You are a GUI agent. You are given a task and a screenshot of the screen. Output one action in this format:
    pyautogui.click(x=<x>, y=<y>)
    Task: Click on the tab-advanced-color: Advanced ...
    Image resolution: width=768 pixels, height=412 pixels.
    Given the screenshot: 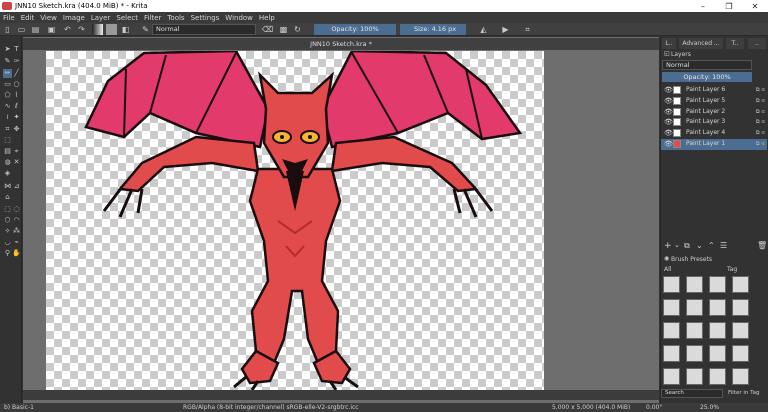 What is the action you would take?
    pyautogui.click(x=701, y=43)
    